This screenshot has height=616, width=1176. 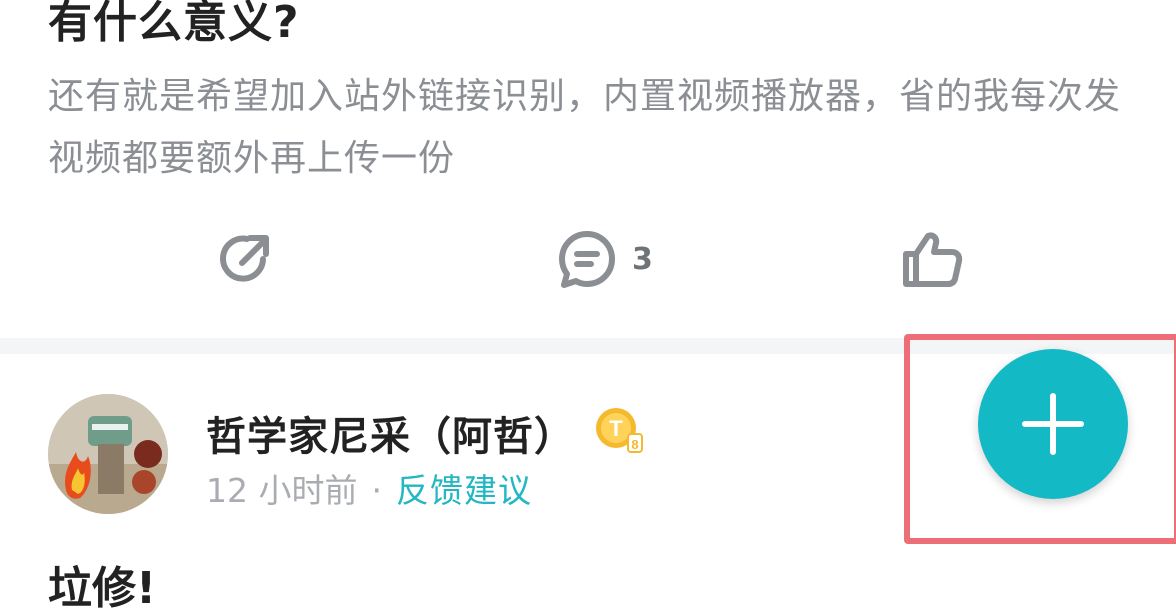 I want to click on like-button, so click(x=932, y=259).